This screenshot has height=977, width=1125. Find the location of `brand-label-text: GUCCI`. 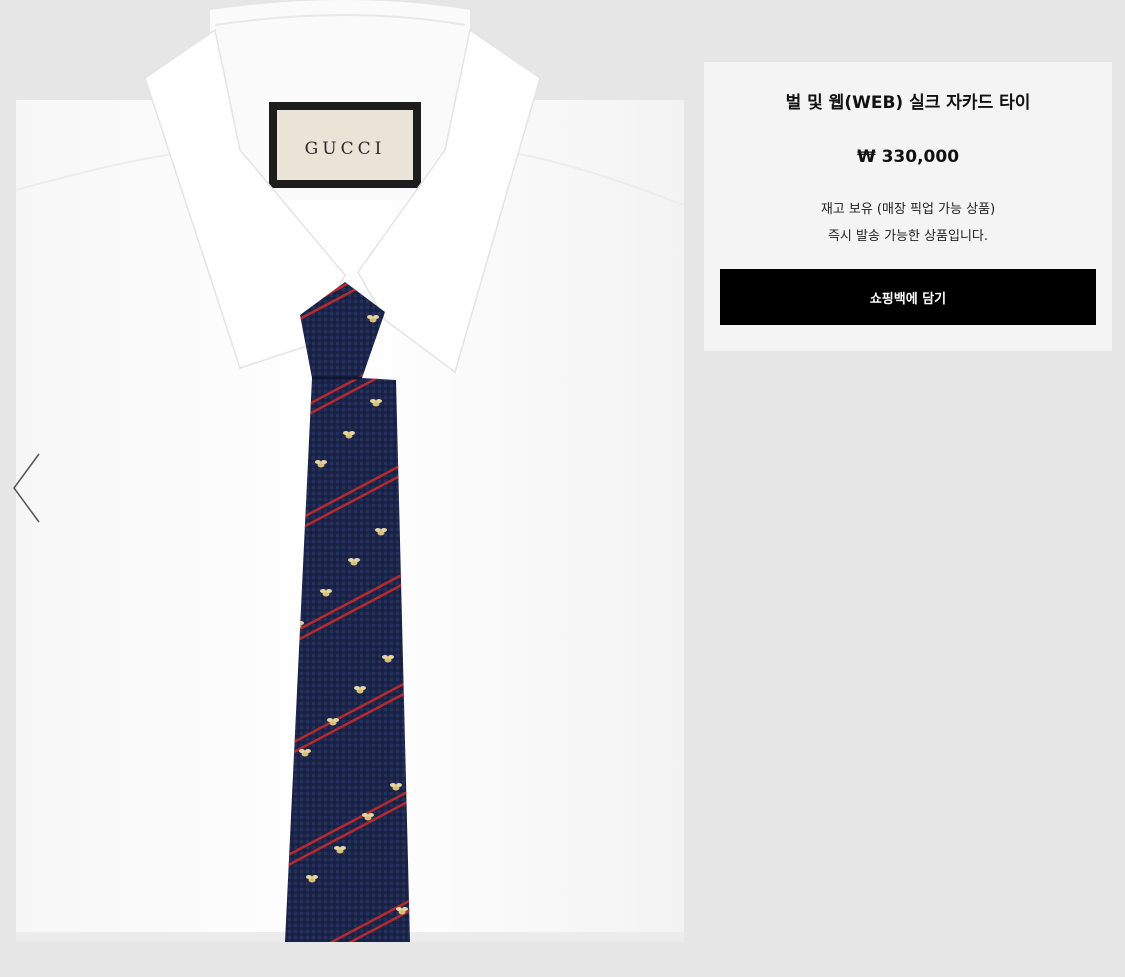

brand-label-text: GUCCI is located at coordinates (345, 149).